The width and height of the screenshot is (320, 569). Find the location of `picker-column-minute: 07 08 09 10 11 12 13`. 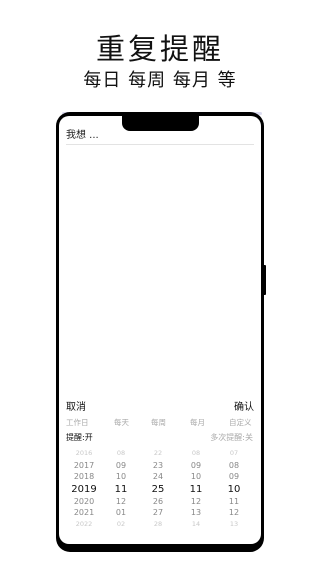

picker-column-minute: 07 08 09 10 11 12 13 is located at coordinates (234, 496).